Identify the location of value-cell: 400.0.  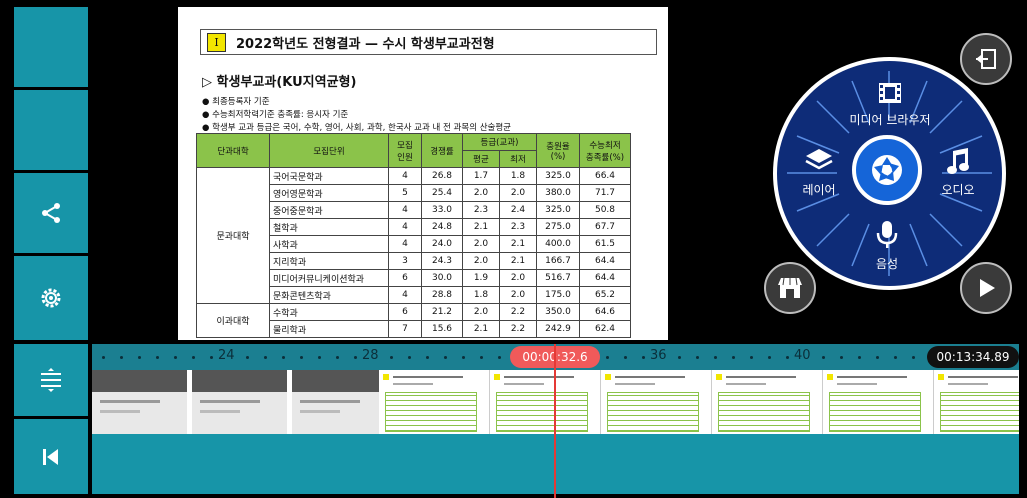
(558, 244).